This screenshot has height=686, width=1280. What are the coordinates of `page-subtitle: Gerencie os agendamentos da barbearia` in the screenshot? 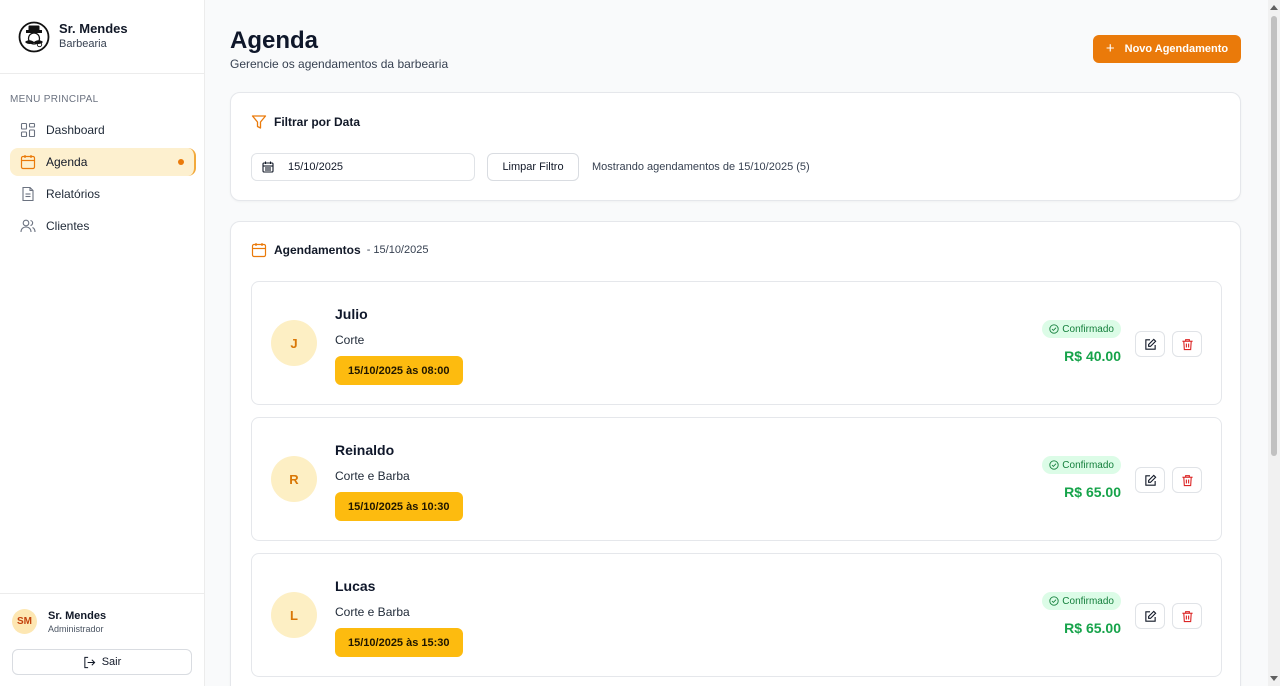 It's located at (339, 64).